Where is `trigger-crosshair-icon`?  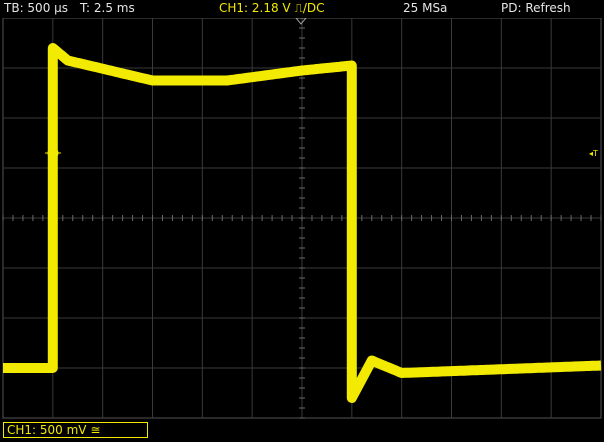
trigger-crosshair-icon is located at coordinates (53, 153).